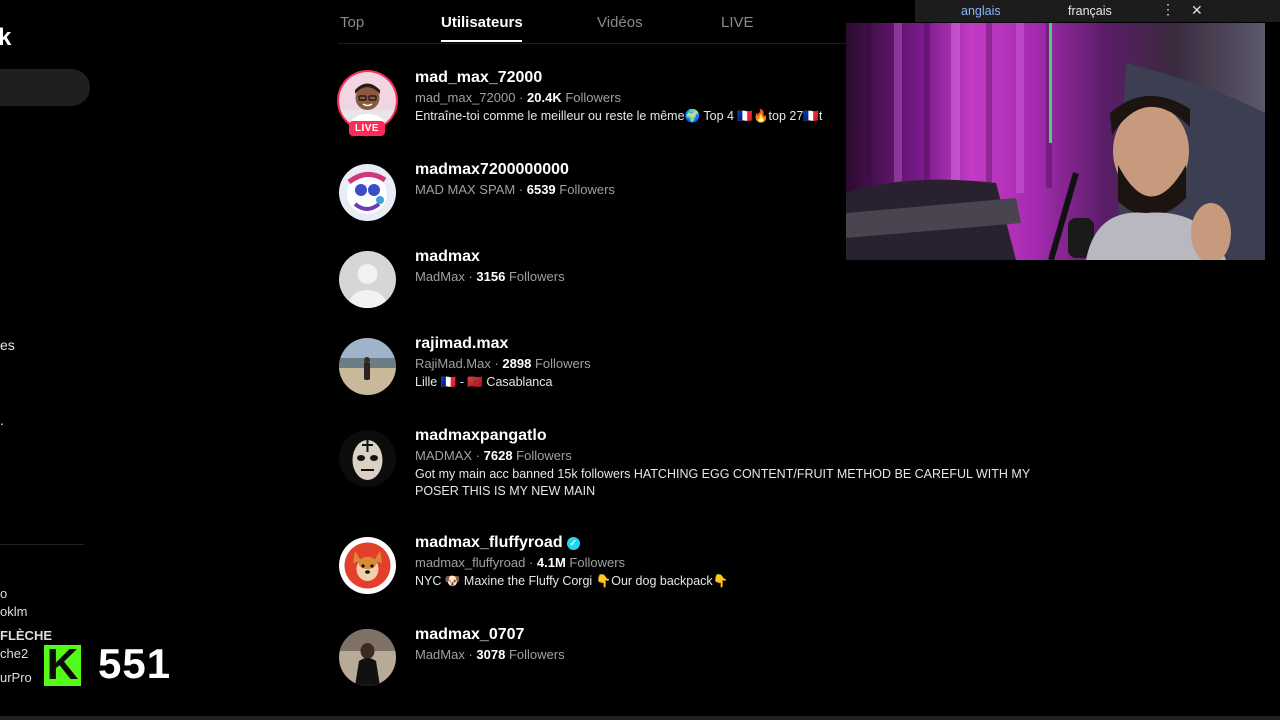 Image resolution: width=1280 pixels, height=720 pixels. Describe the element at coordinates (482, 22) in the screenshot. I see `tab-users: Utilisateurs` at that location.